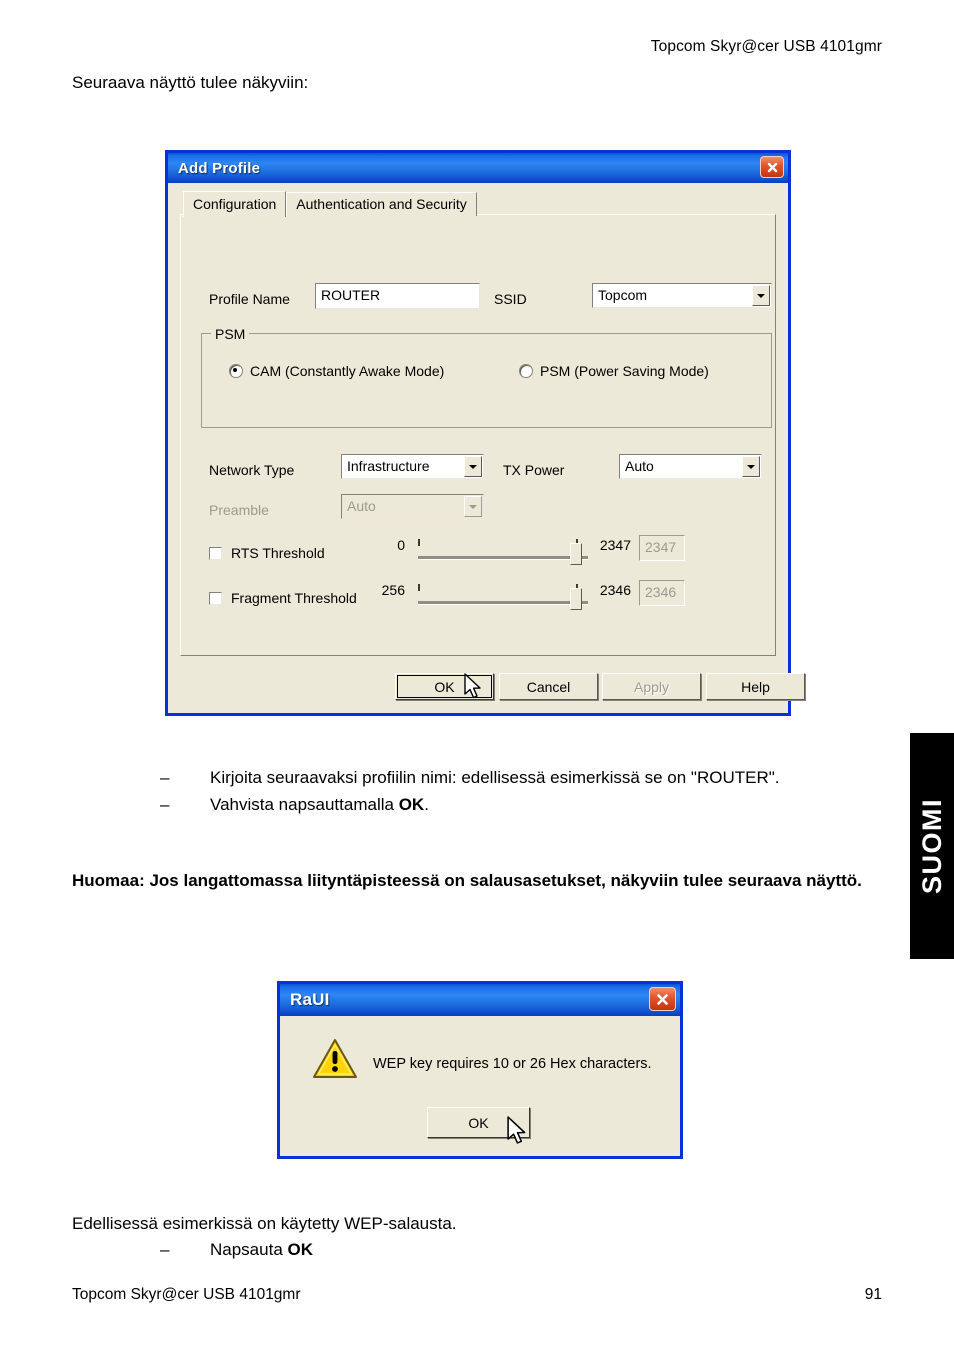 The height and width of the screenshot is (1350, 954). Describe the element at coordinates (510, 299) in the screenshot. I see `ssid-label: SSID` at that location.